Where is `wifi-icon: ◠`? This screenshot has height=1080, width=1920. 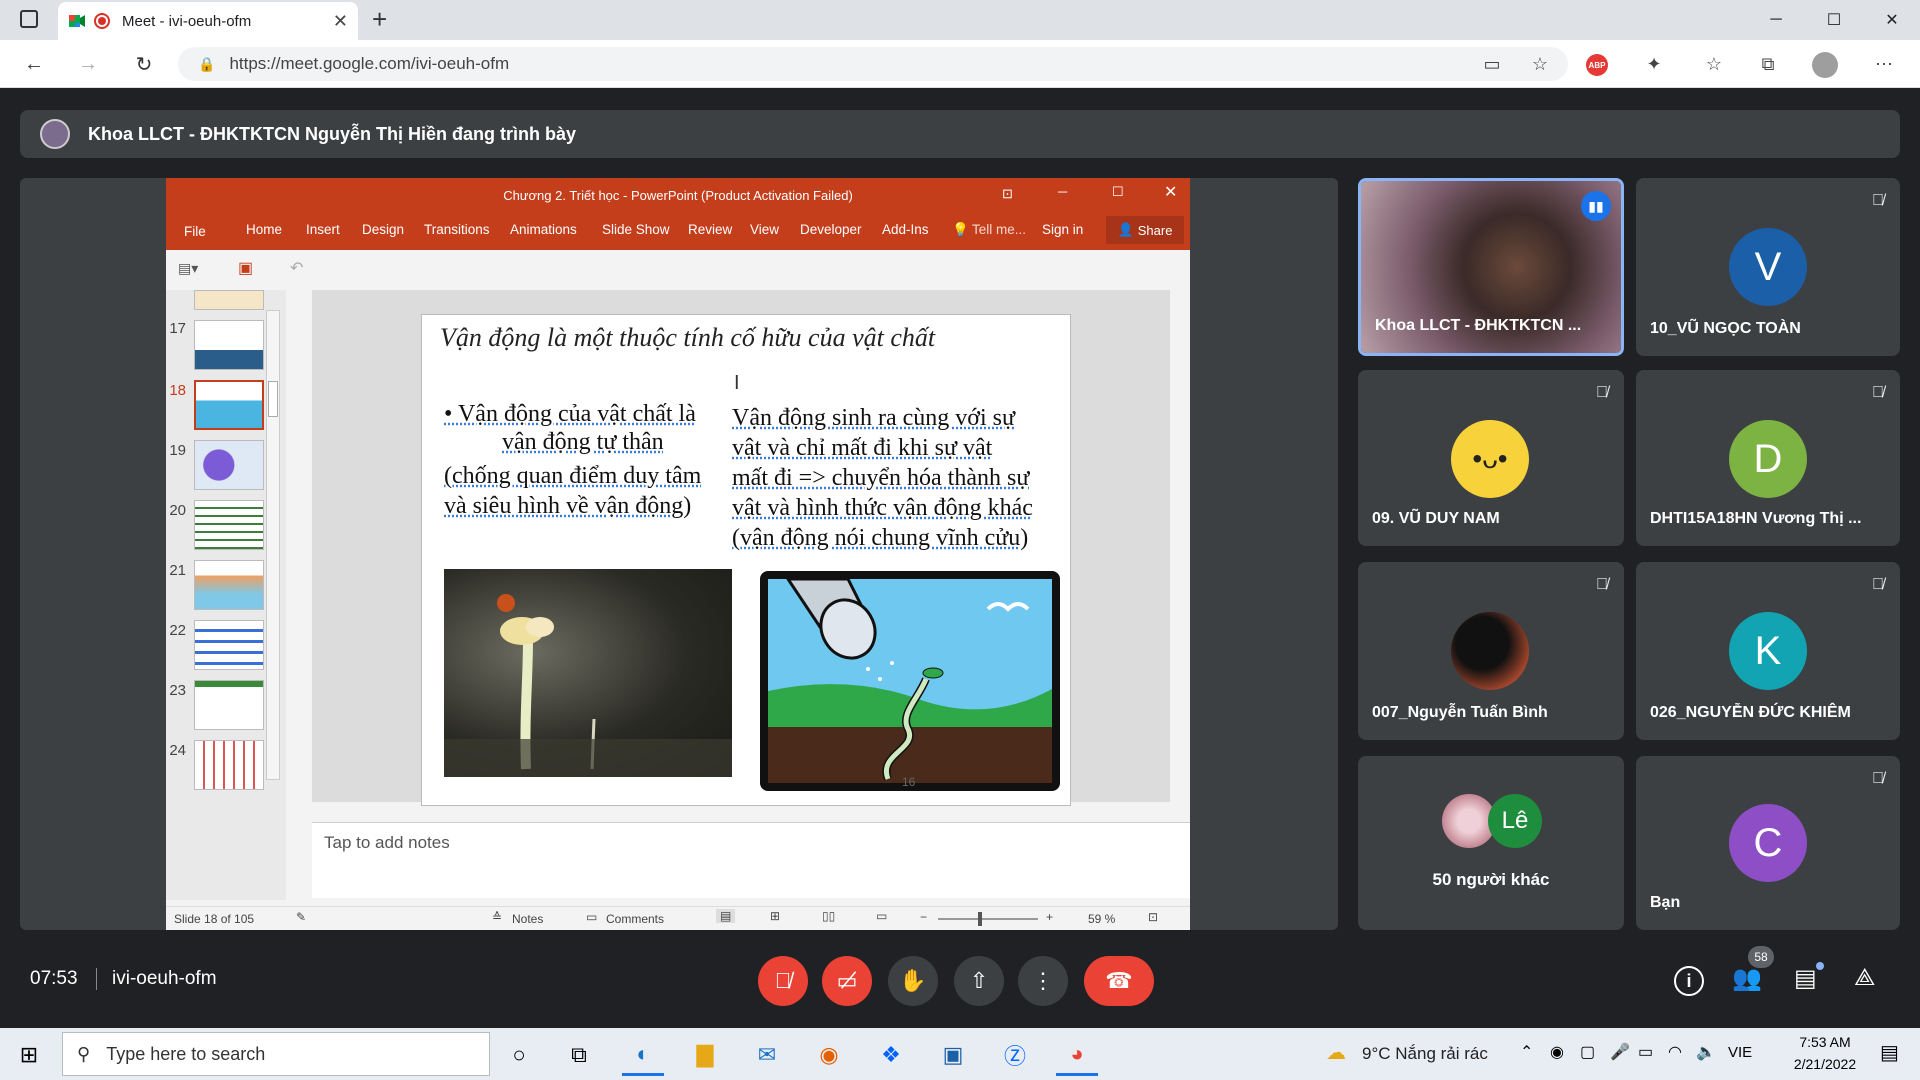
wifi-icon: ◠ is located at coordinates (1675, 1052).